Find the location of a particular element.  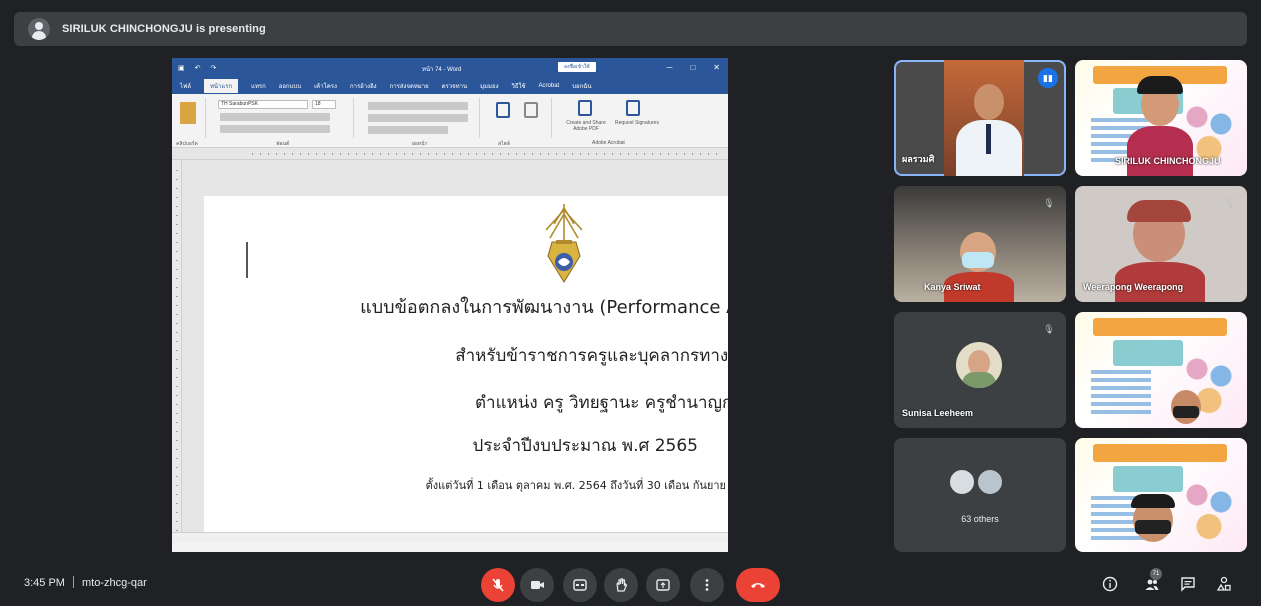

meeting-details-button is located at coordinates (1110, 584).